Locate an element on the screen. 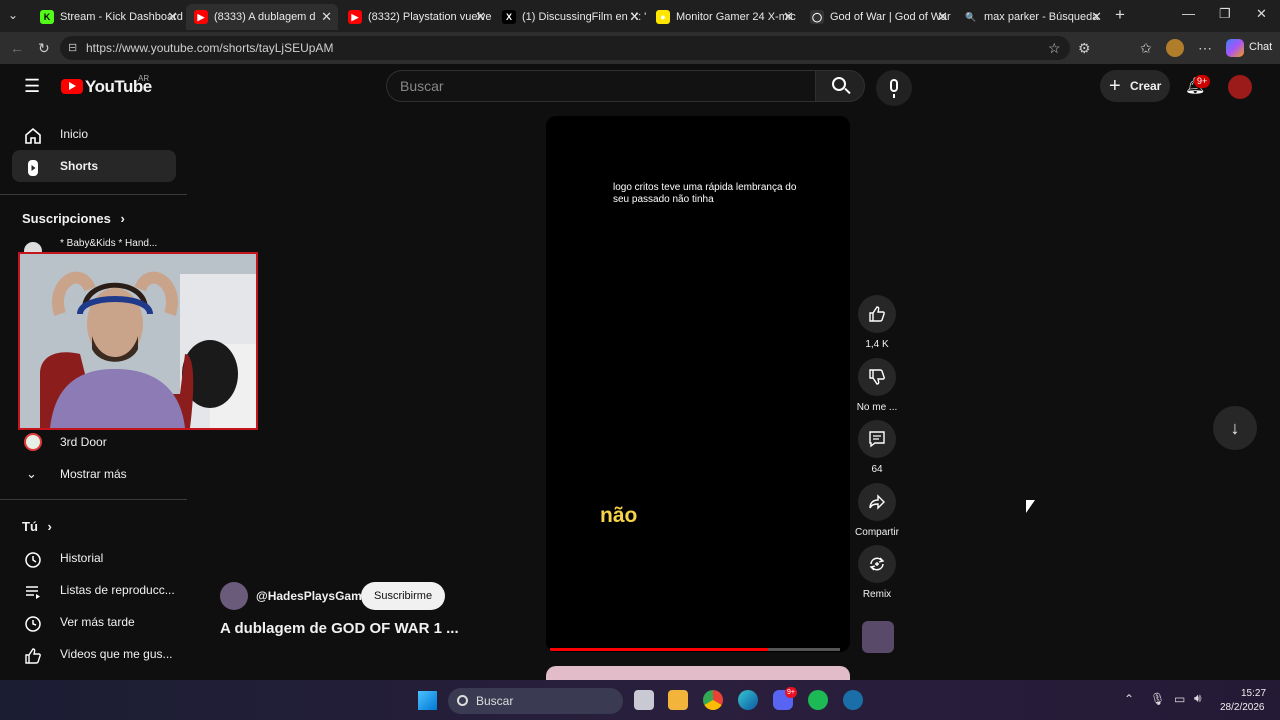 This screenshot has width=1280, height=720. tab-title: Stream - Kick Dashboard is located at coordinates (121, 17).